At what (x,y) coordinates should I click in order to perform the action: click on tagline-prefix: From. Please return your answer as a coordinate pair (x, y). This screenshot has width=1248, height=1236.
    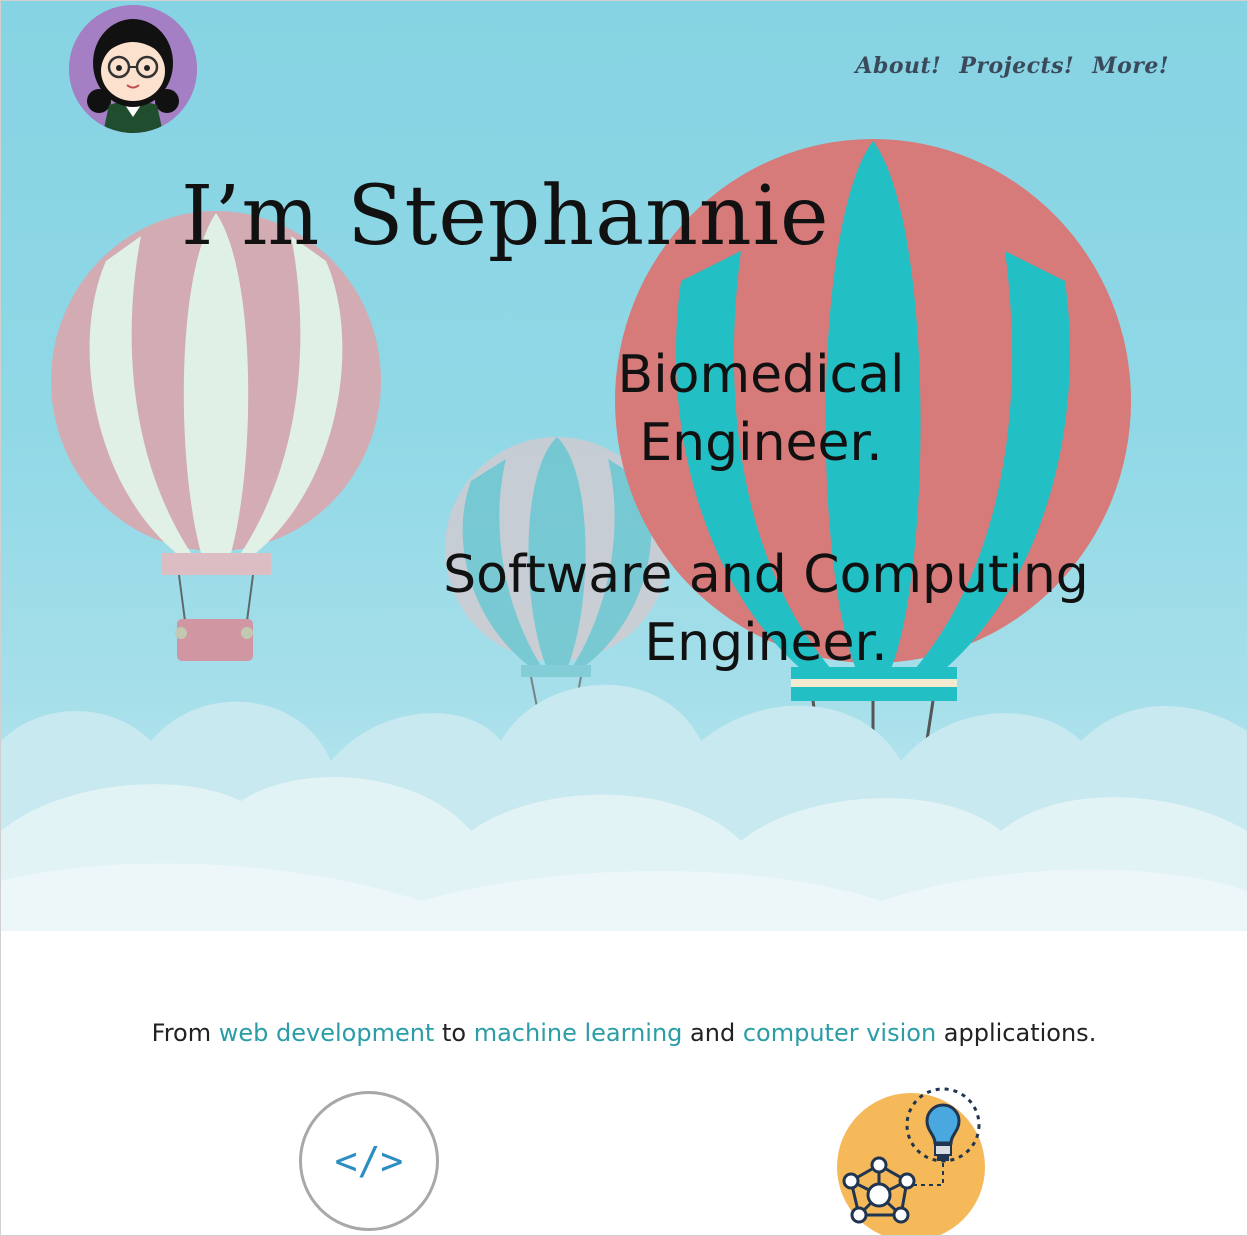
    Looking at the image, I should click on (181, 1033).